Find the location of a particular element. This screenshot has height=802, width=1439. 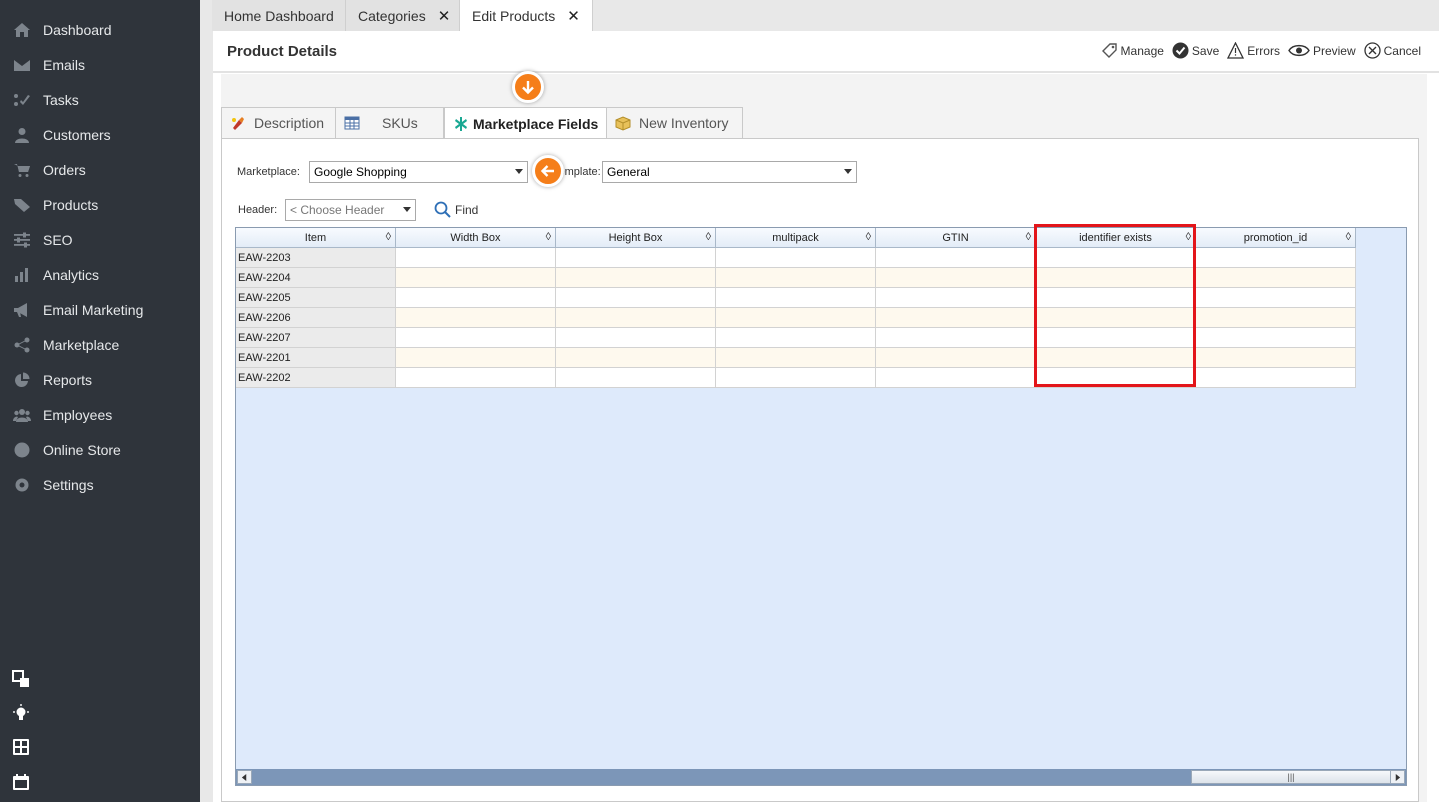

sidebar-item-tasks: Tasks is located at coordinates (100, 99).